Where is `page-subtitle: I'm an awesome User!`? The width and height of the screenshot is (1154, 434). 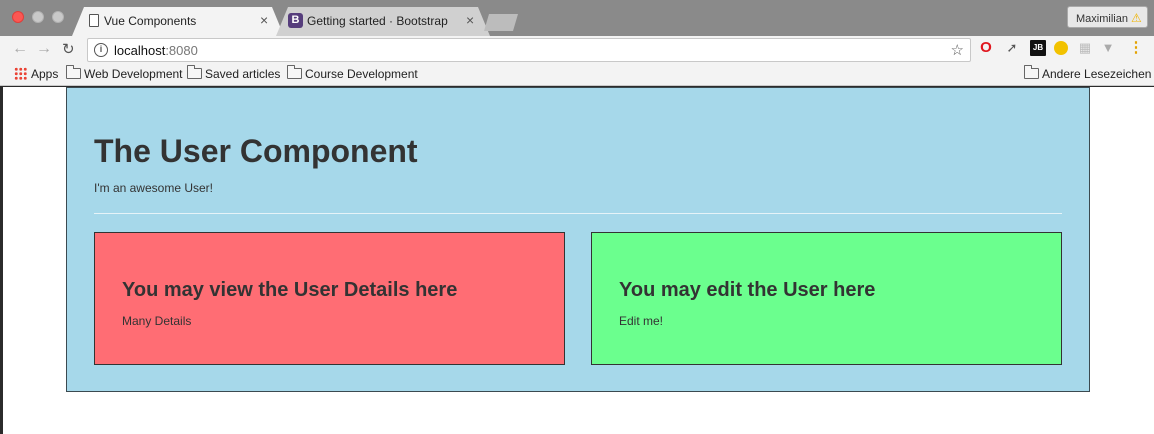
page-subtitle: I'm an awesome User! is located at coordinates (153, 188).